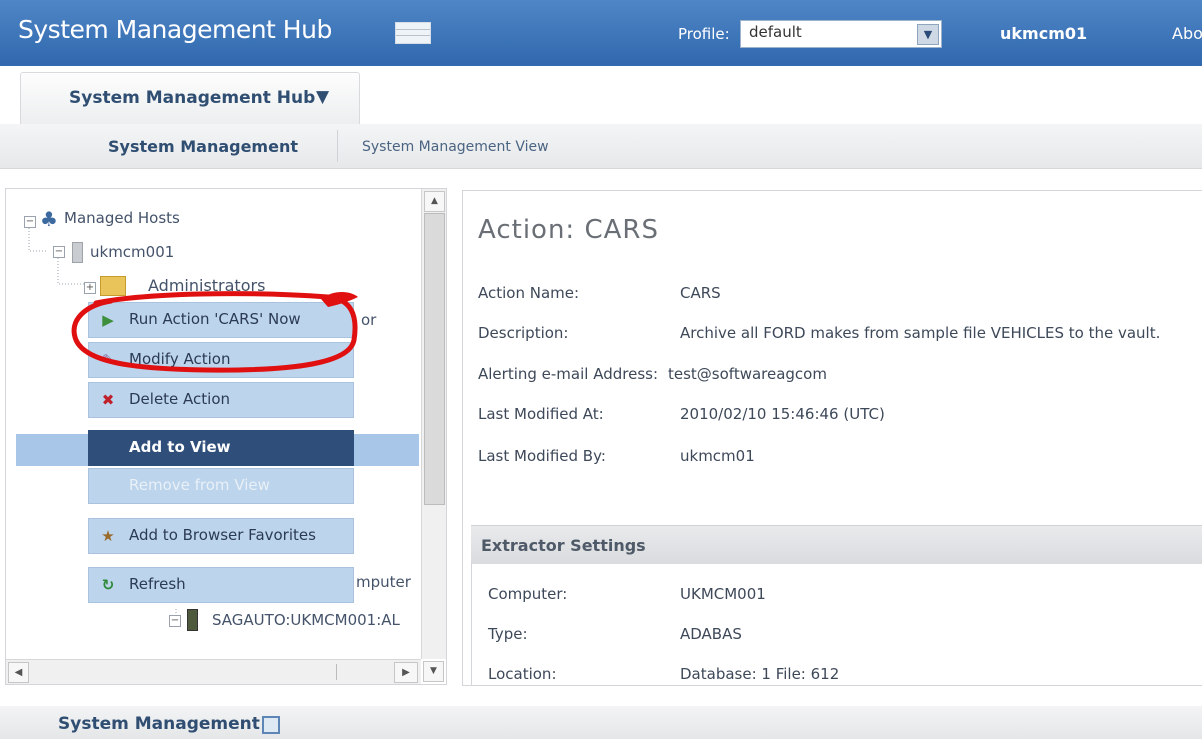 This screenshot has height=739, width=1202. I want to click on field-value: 2010/02/10 15:46:46 (UTC), so click(782, 414).